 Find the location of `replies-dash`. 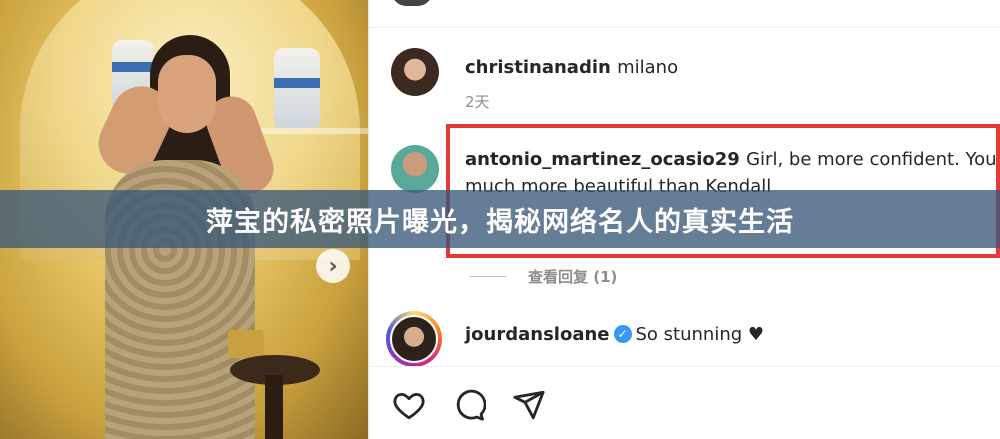

replies-dash is located at coordinates (488, 276).